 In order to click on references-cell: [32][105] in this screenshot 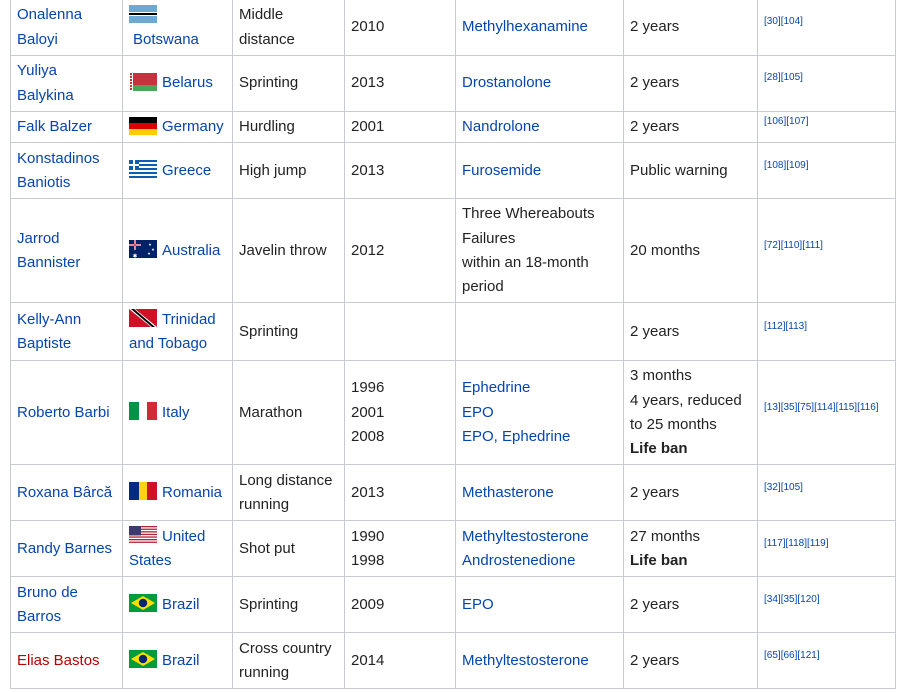, I will do `click(826, 493)`.